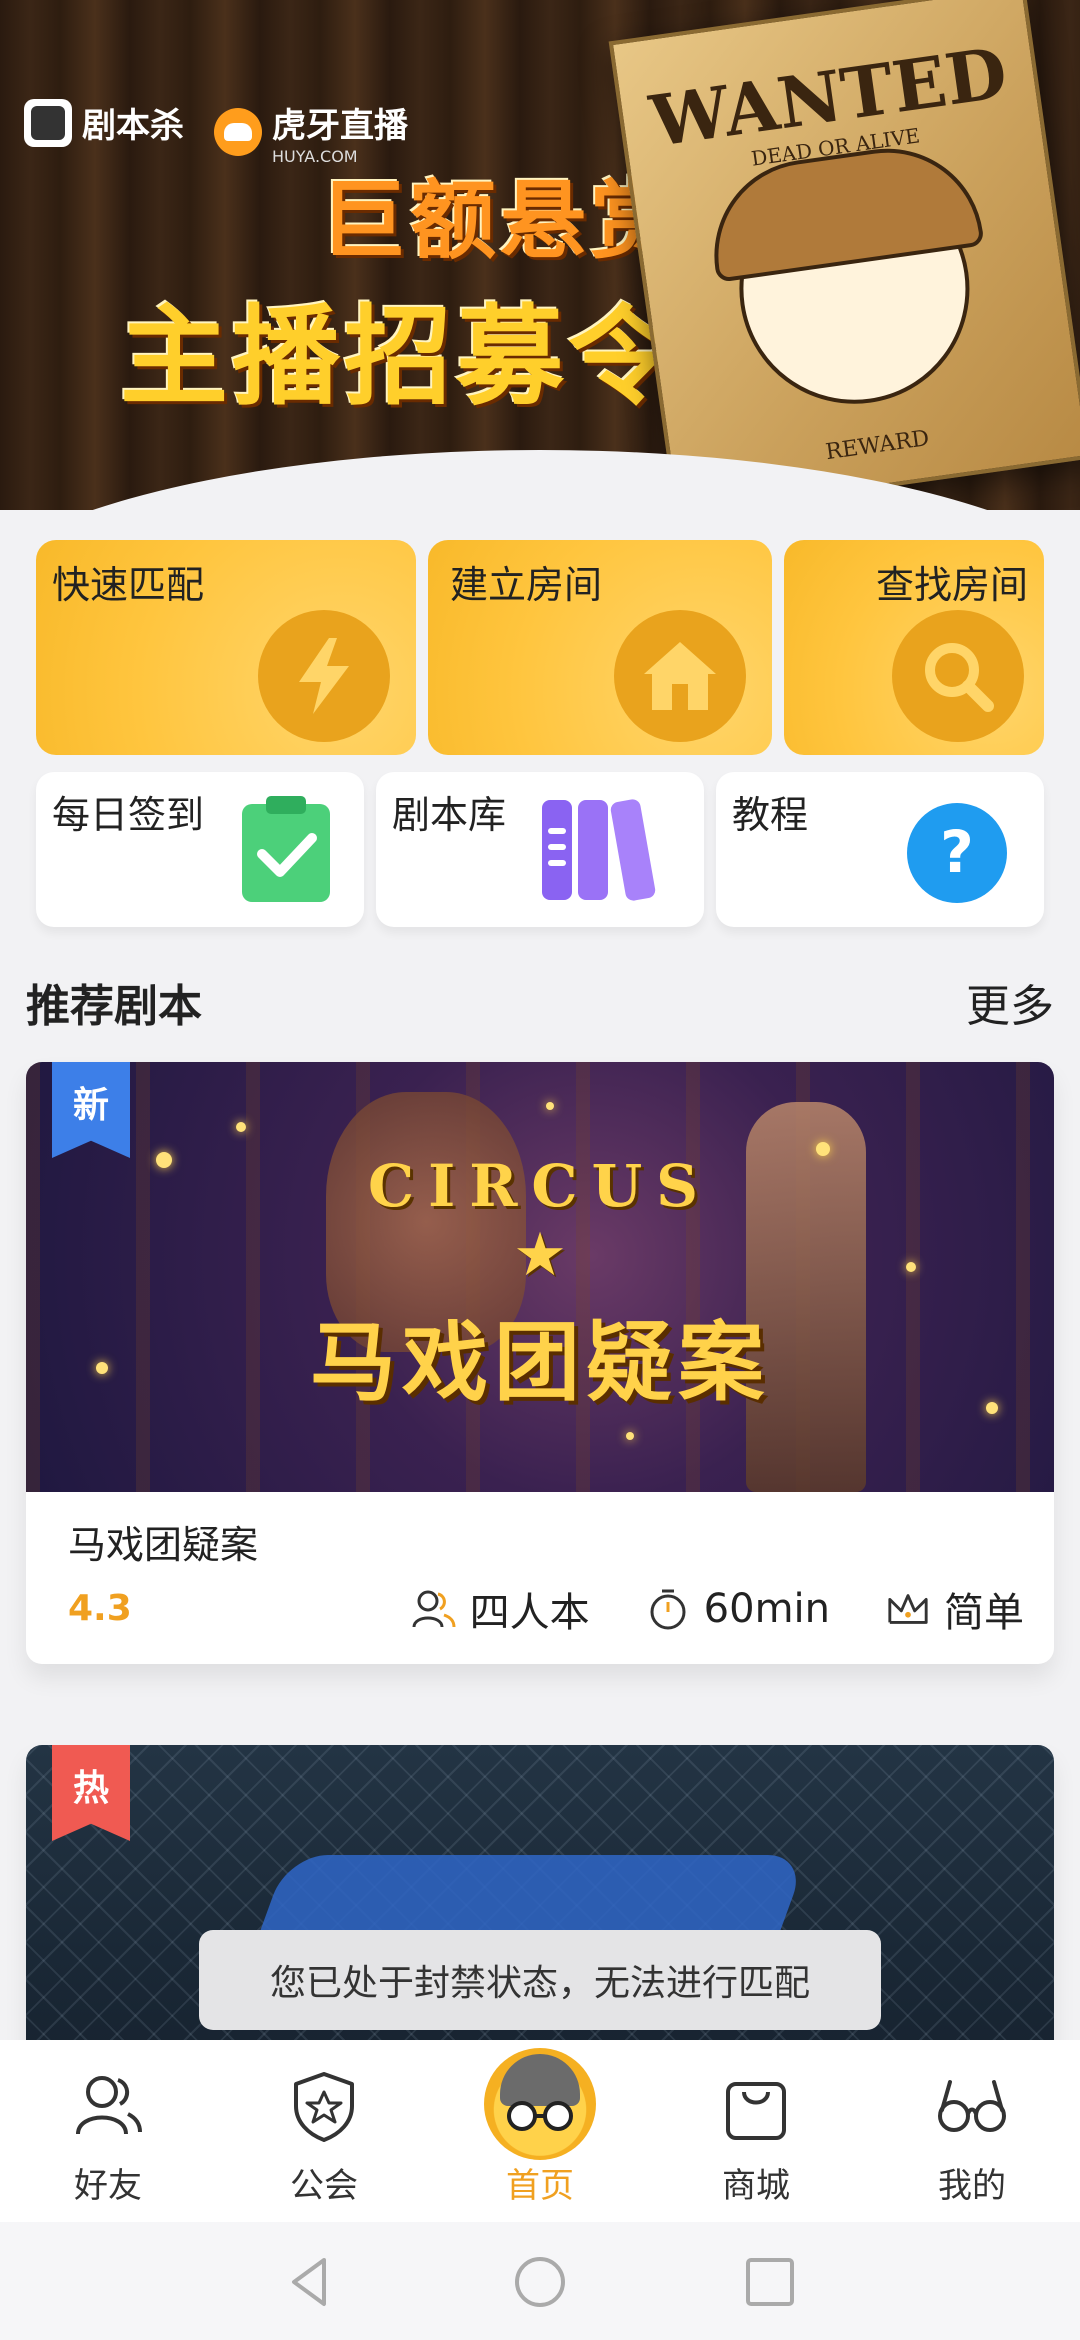 The width and height of the screenshot is (1080, 2340). Describe the element at coordinates (526, 585) in the screenshot. I see `create-room-label: 建立房间` at that location.